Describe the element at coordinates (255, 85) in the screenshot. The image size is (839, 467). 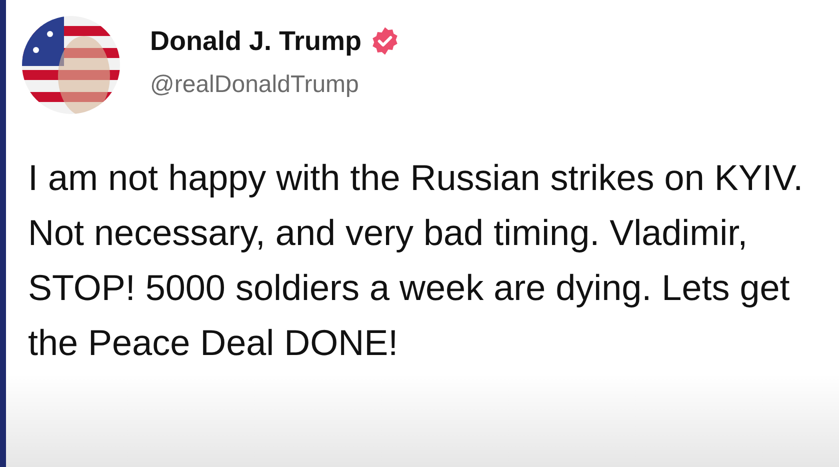
I see `author-handle: @realDonaldTrump` at that location.